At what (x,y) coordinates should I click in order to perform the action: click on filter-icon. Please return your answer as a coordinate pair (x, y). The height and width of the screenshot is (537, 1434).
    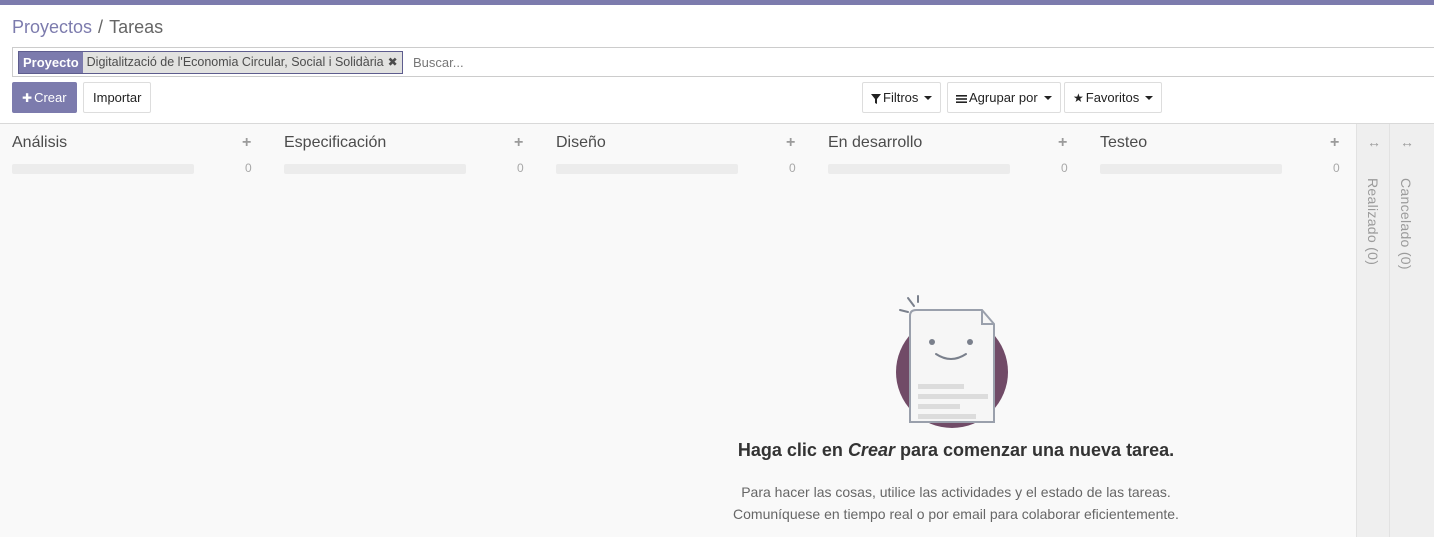
    Looking at the image, I should click on (876, 98).